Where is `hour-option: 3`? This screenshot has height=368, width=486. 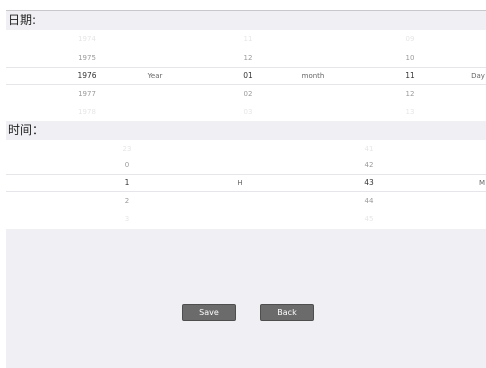 hour-option: 3 is located at coordinates (127, 219).